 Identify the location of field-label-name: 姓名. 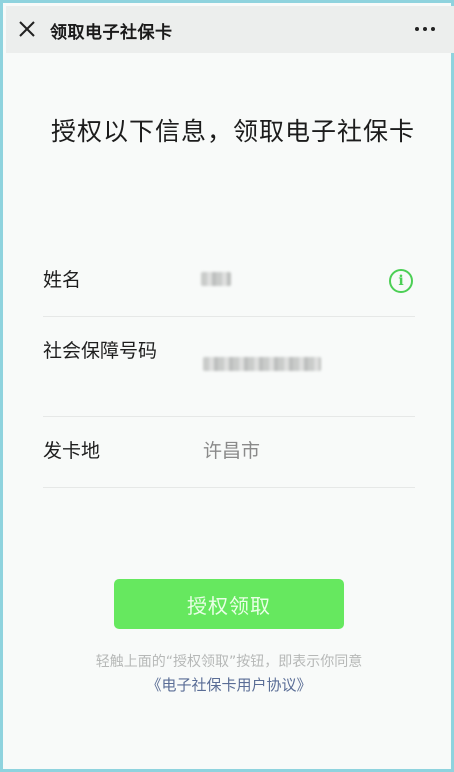
(62, 280).